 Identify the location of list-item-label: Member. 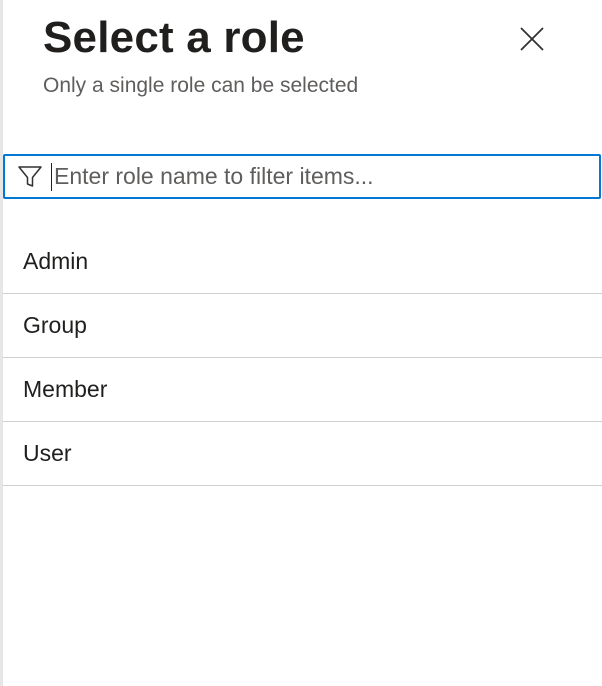
(65, 389).